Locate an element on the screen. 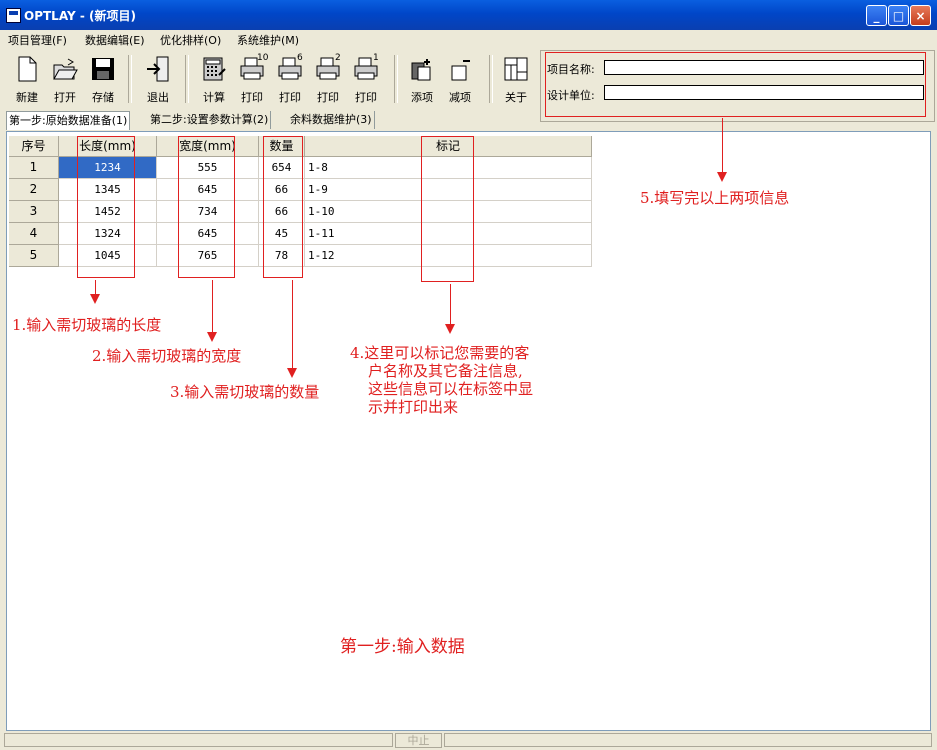 The image size is (937, 750). add-item-icon is located at coordinates (421, 70).